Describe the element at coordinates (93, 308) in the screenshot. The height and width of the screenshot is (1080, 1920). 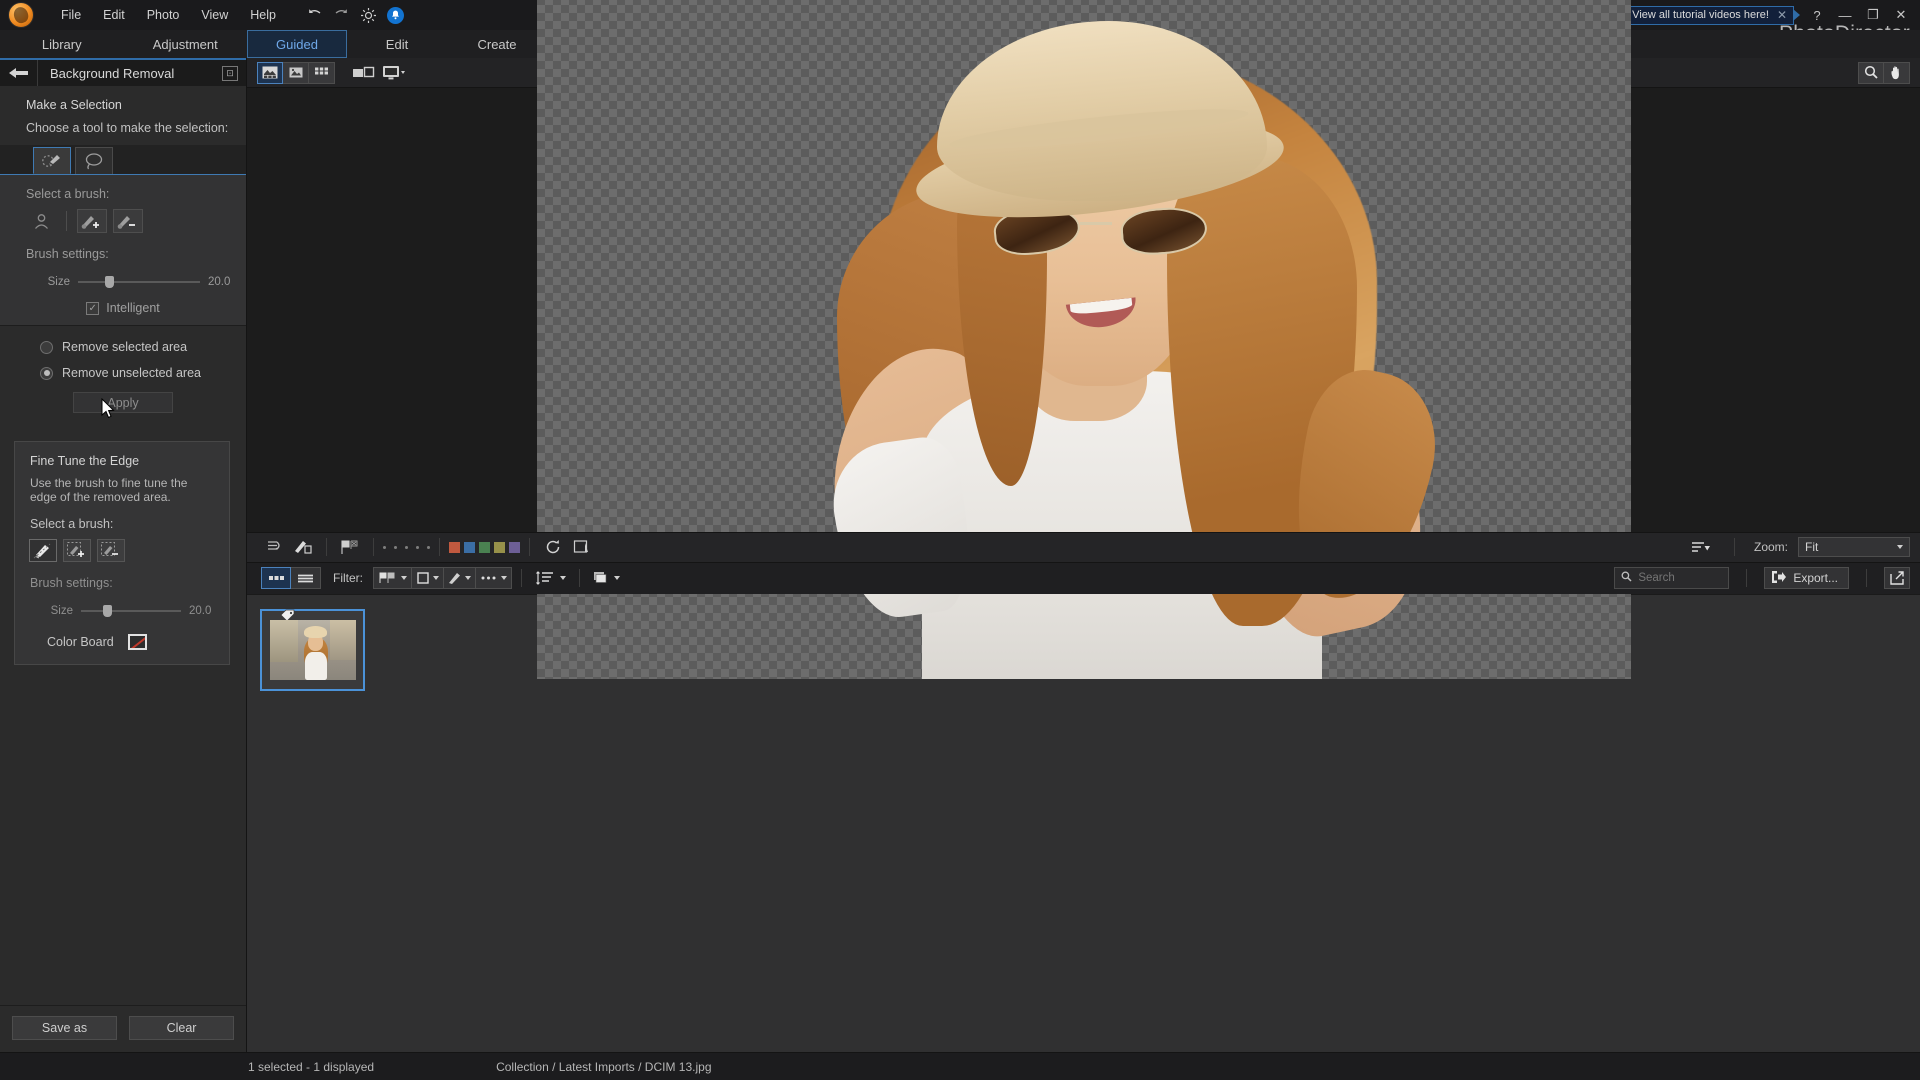
I see `intelligent-checkbox: ✓` at that location.